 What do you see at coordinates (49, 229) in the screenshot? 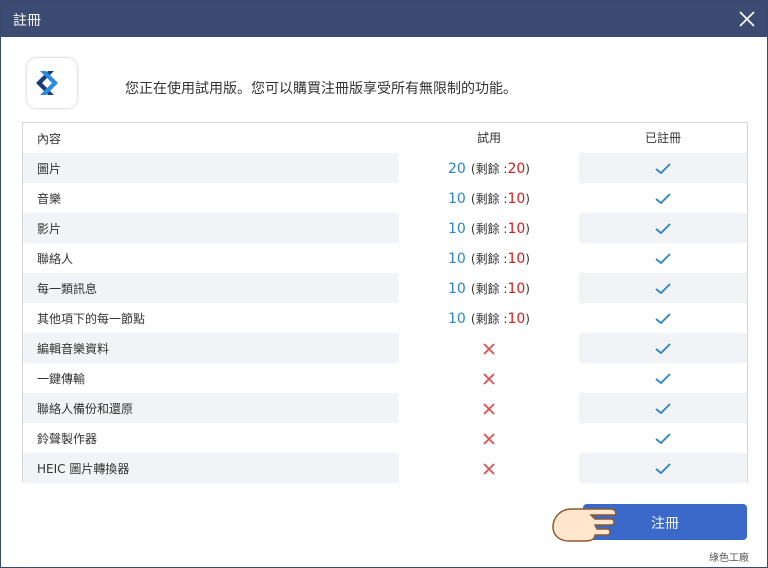
I see `feature-name: 影片` at bounding box center [49, 229].